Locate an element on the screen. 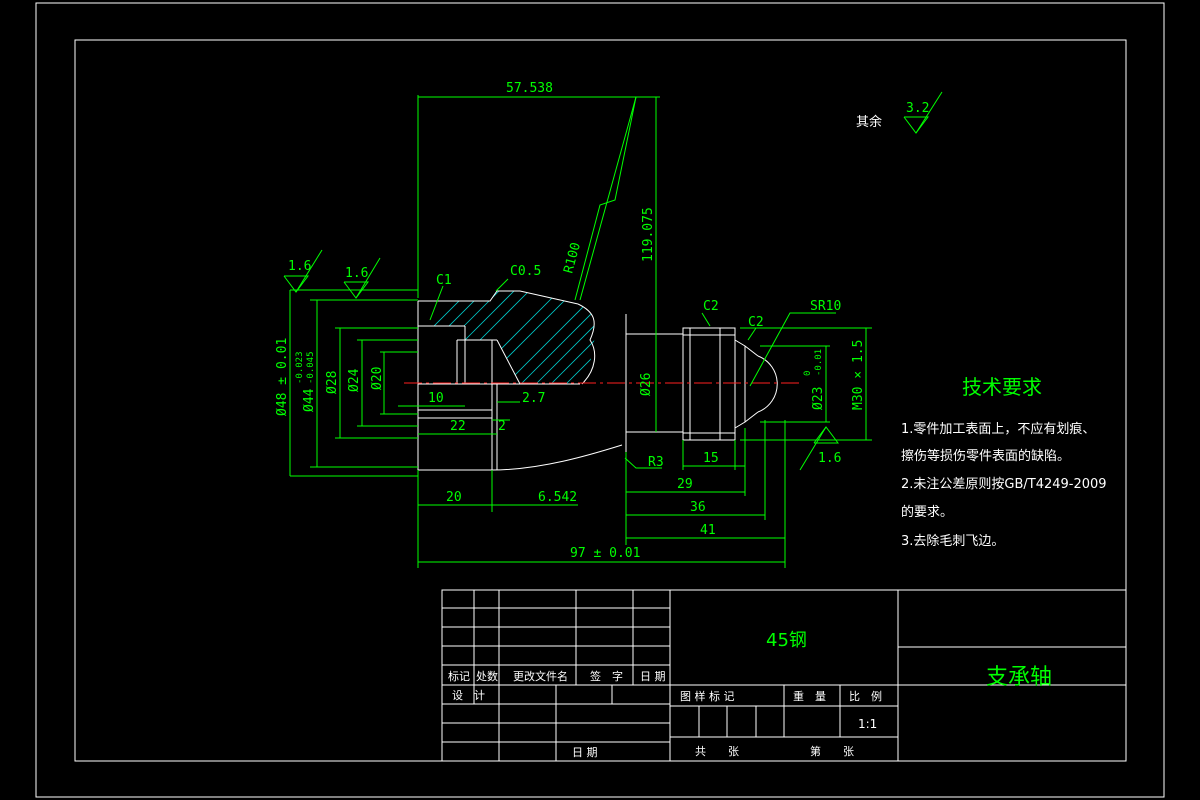 This screenshot has height=800, width=1200. tech-item-2: 擦伤等损伤零件表面的缺陷。 is located at coordinates (985, 456).